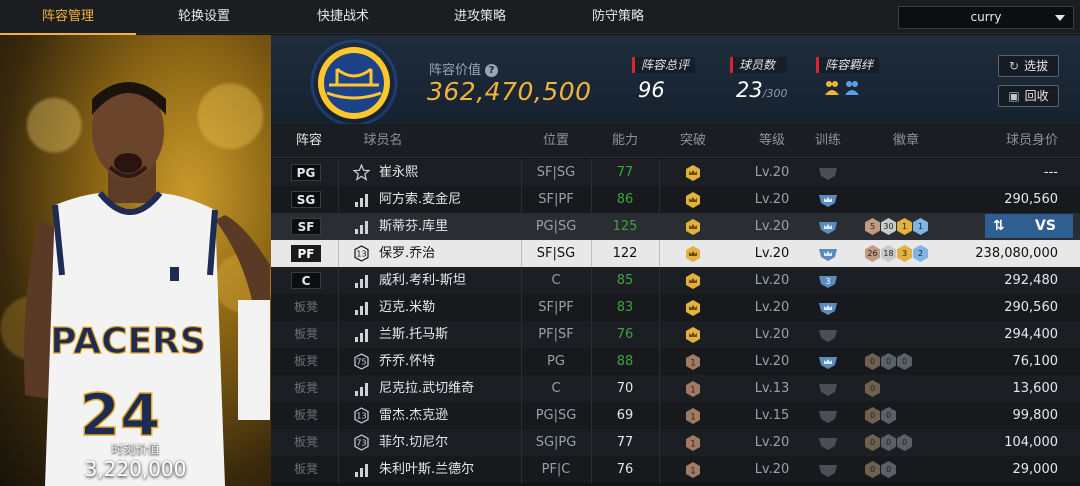 The width and height of the screenshot is (1080, 486). What do you see at coordinates (920, 253) in the screenshot?
I see `badge-icon: 2` at bounding box center [920, 253].